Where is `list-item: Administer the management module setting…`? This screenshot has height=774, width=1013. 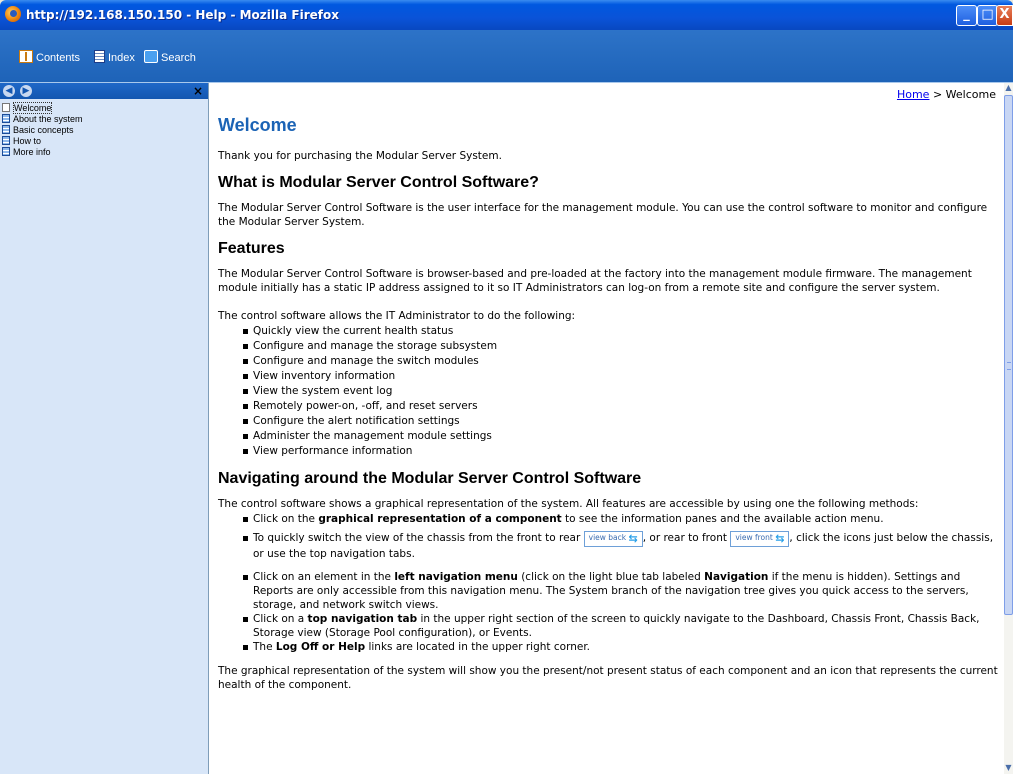 list-item: Administer the management module setting… is located at coordinates (620, 436).